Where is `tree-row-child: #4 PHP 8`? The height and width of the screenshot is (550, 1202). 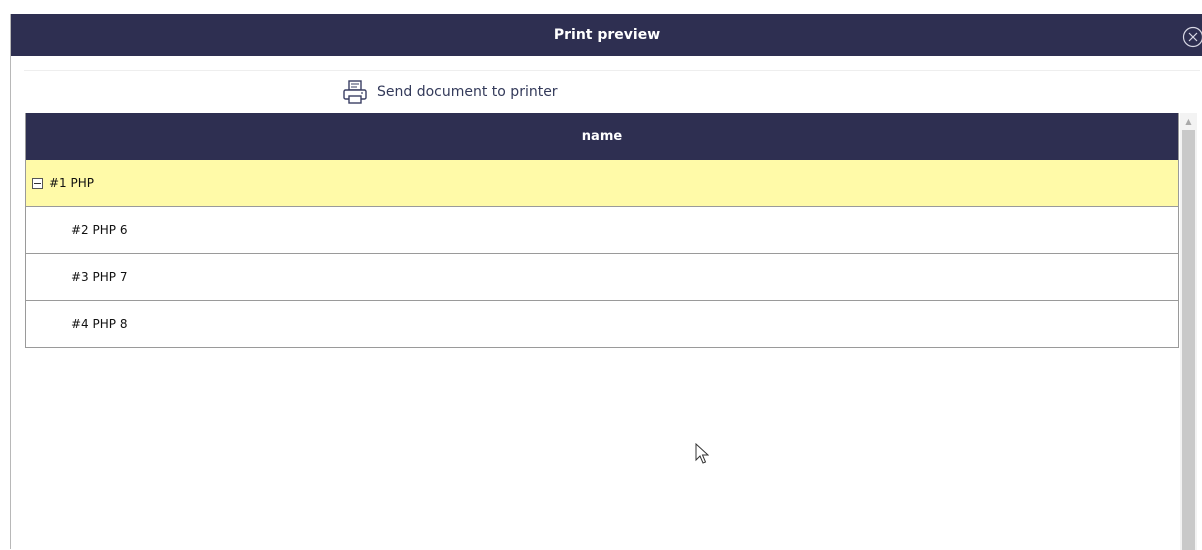 tree-row-child: #4 PHP 8 is located at coordinates (602, 324).